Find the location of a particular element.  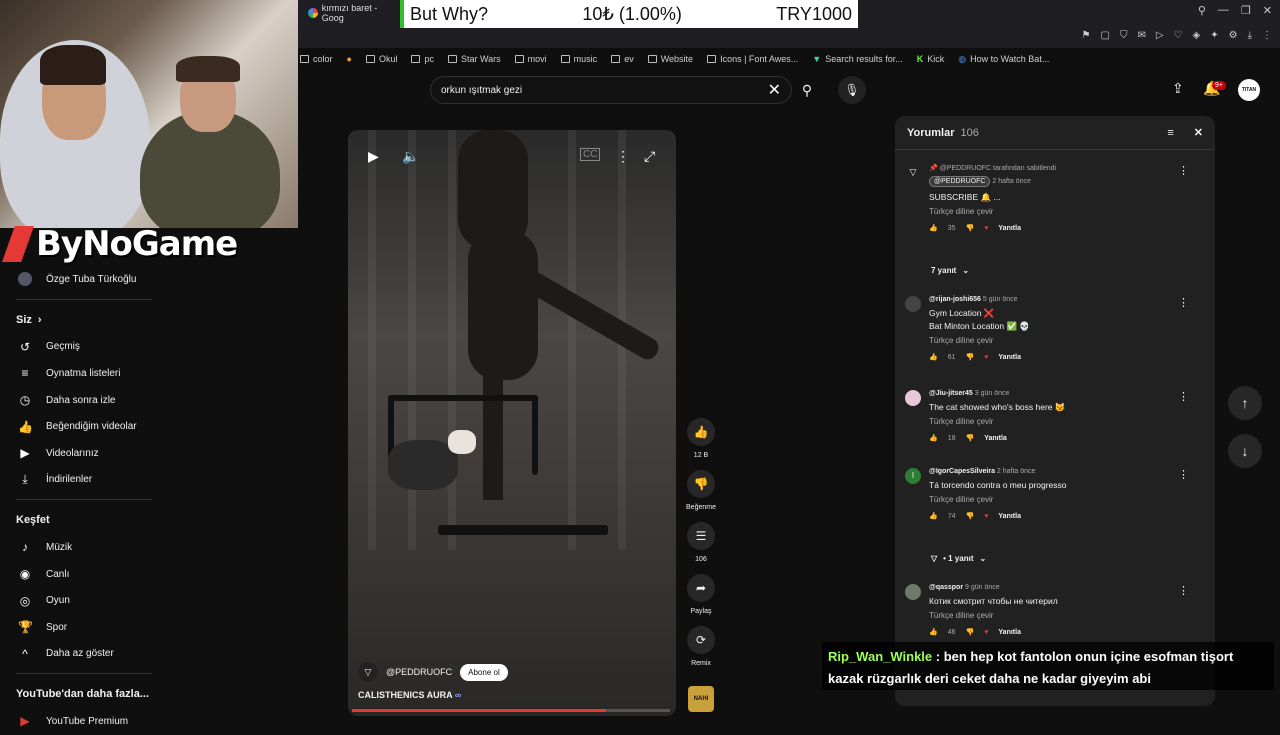

screenshot-icon: ▢ is located at coordinates (1105, 35).